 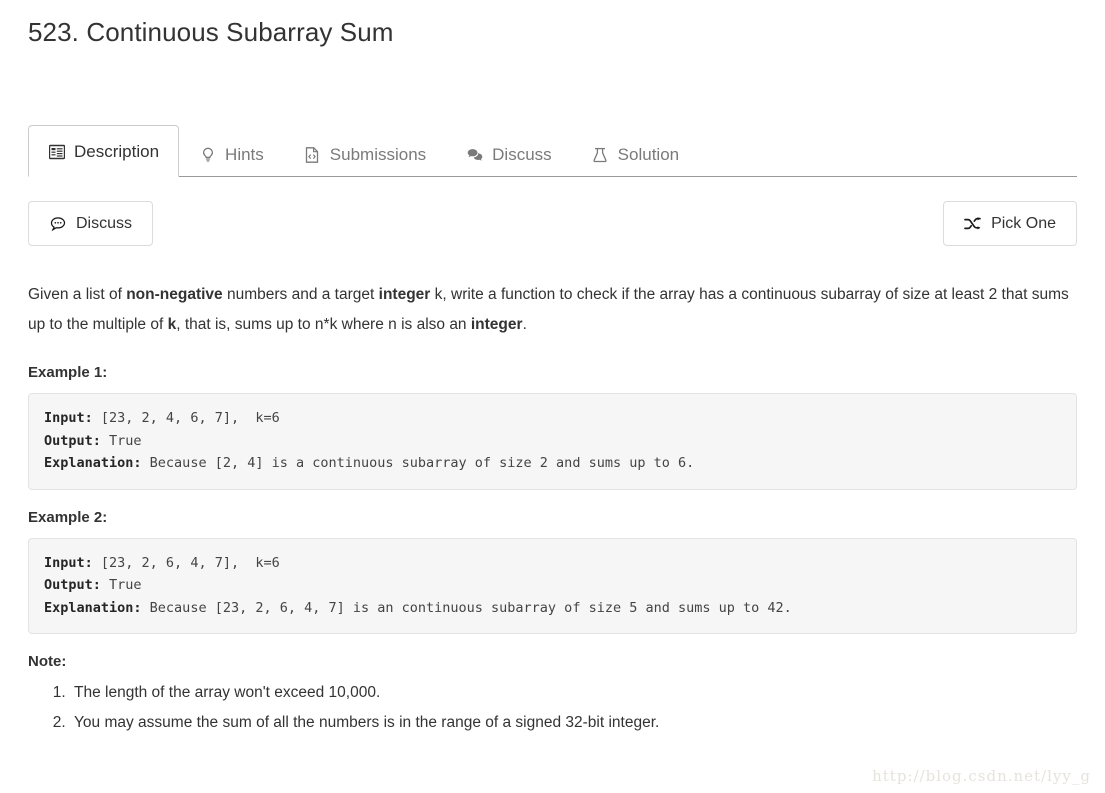 What do you see at coordinates (207, 154) in the screenshot?
I see `lightbulb-icon` at bounding box center [207, 154].